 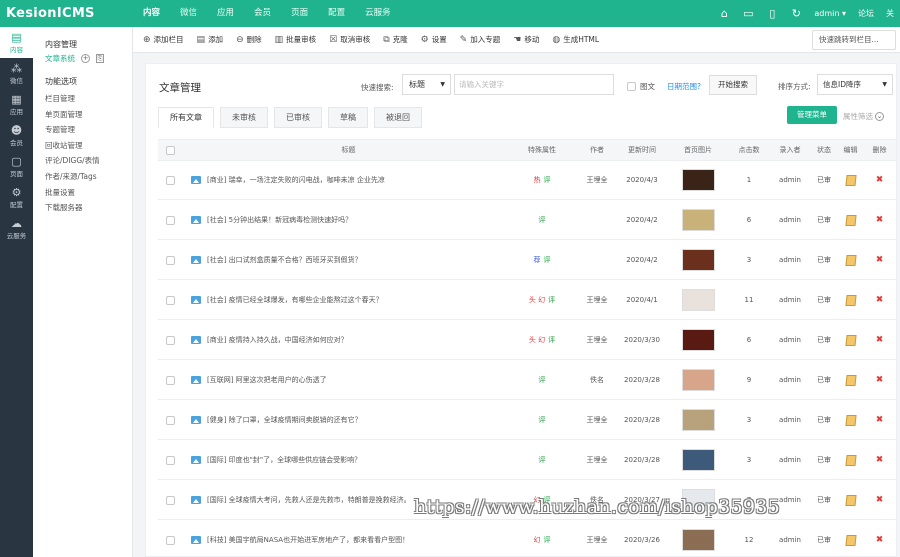 I want to click on article-title-text: [国际] 全球疫情大考问，先救人还是先救市，特朗普是挽救经济。, so click(x=309, y=500).